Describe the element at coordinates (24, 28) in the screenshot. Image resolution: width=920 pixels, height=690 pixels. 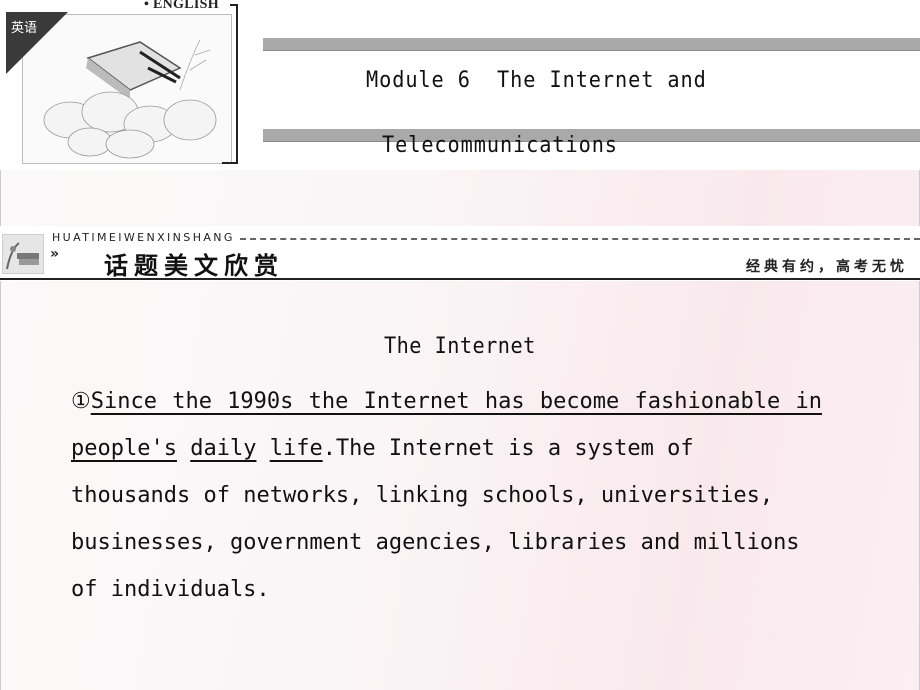
I see `subject-tag-label: 英语` at that location.